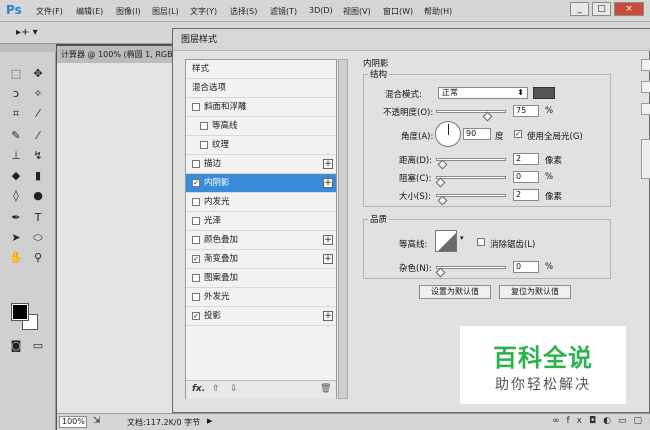 Image resolution: width=650 pixels, height=430 pixels. Describe the element at coordinates (526, 159) in the screenshot. I see `distance-field: 2` at that location.